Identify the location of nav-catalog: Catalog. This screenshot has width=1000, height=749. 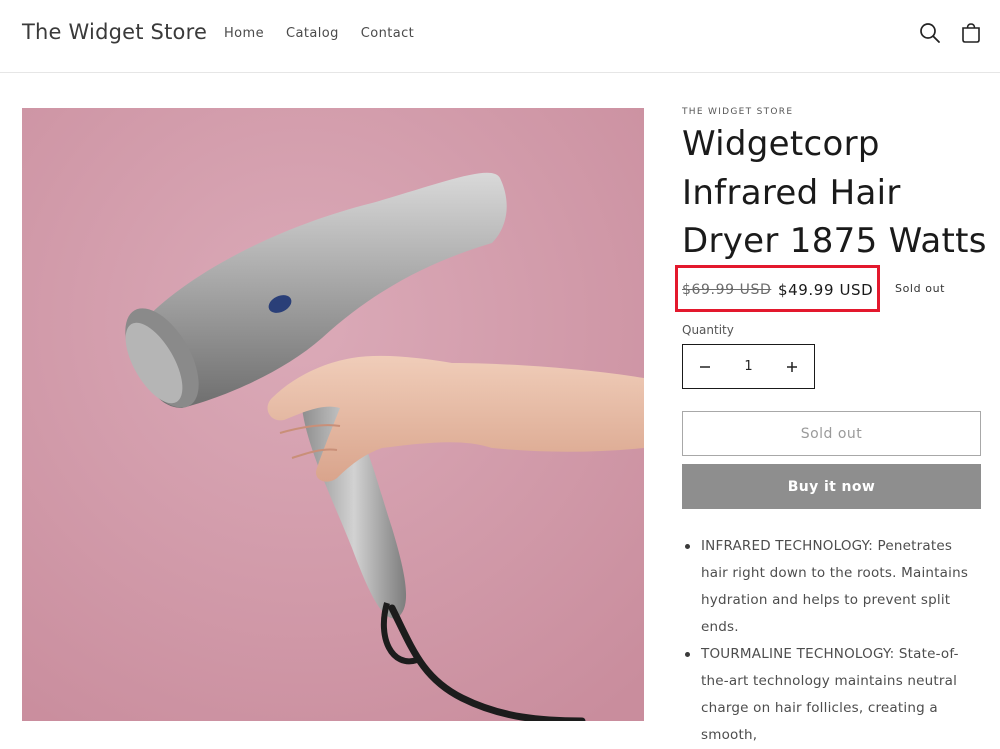
(312, 33).